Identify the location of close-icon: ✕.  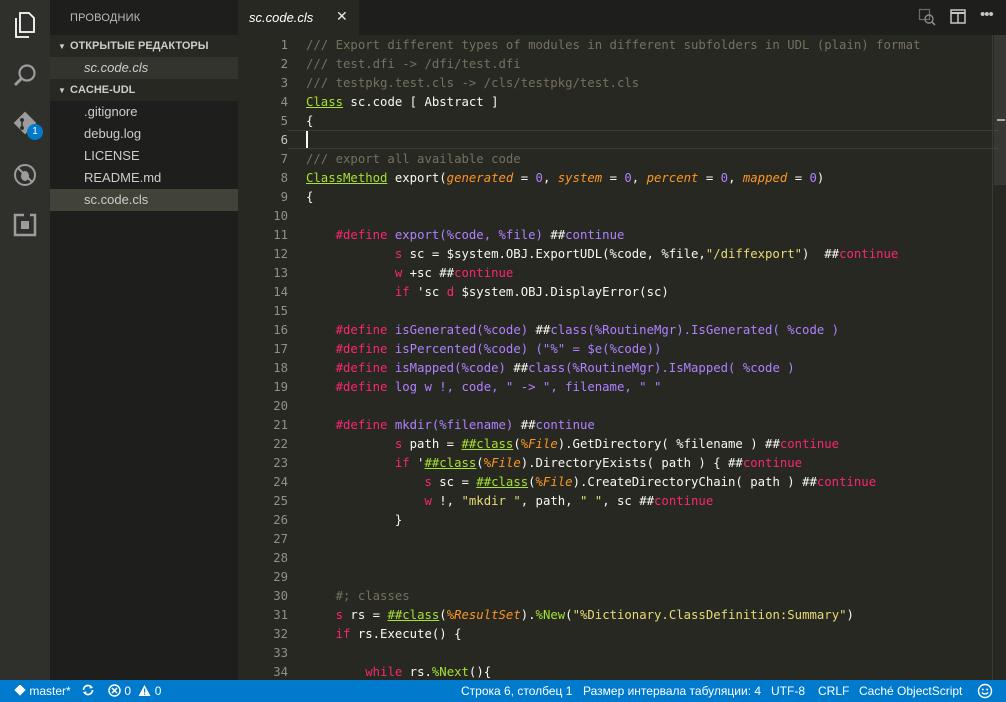
(342, 16).